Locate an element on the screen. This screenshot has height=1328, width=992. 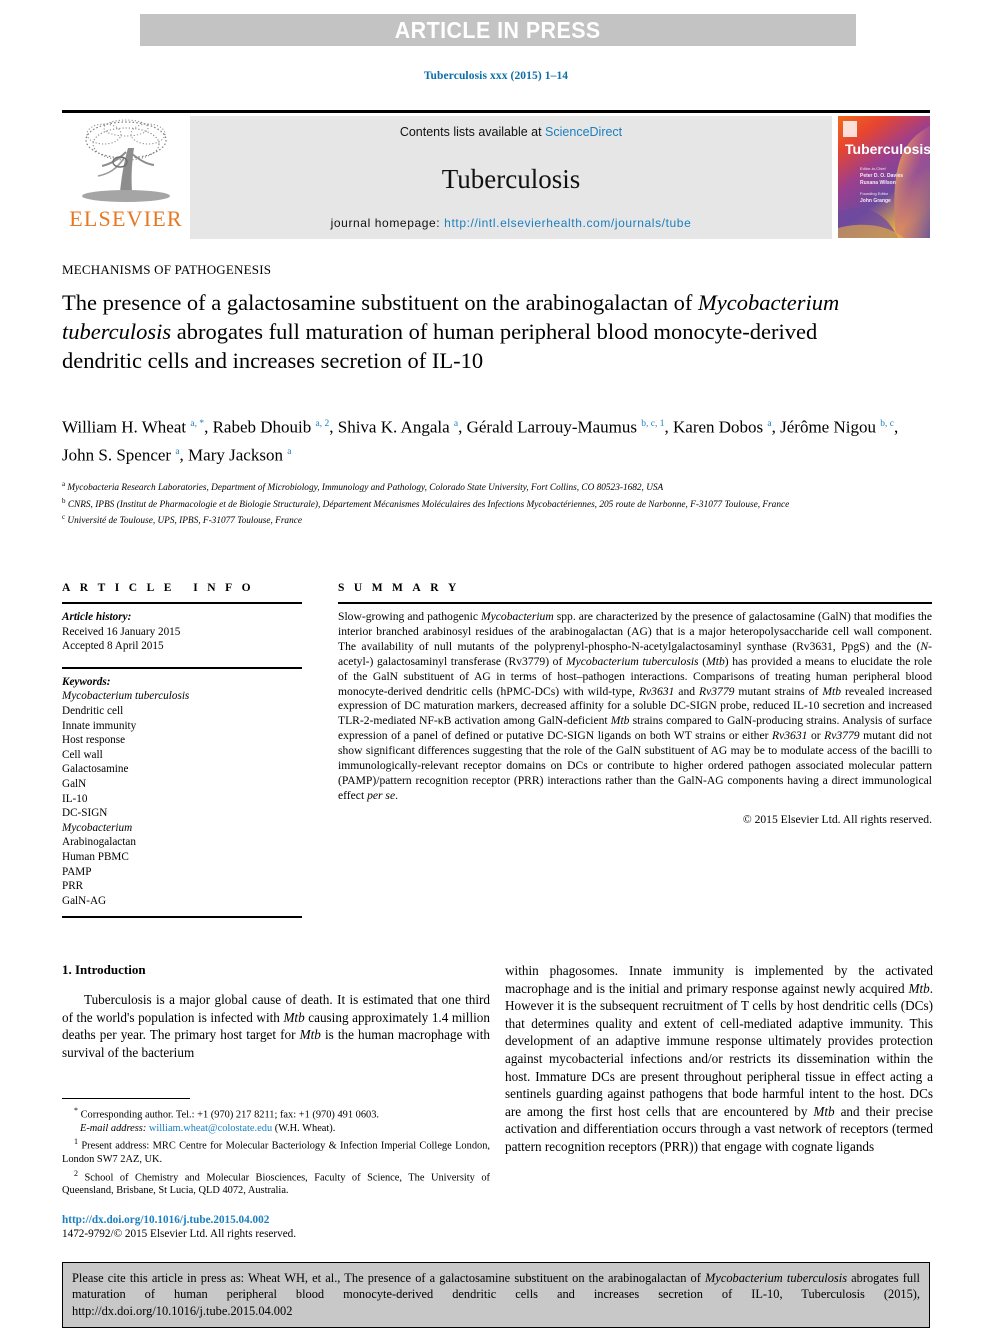
contents-prefix: Contents lists available at is located at coordinates (472, 132).